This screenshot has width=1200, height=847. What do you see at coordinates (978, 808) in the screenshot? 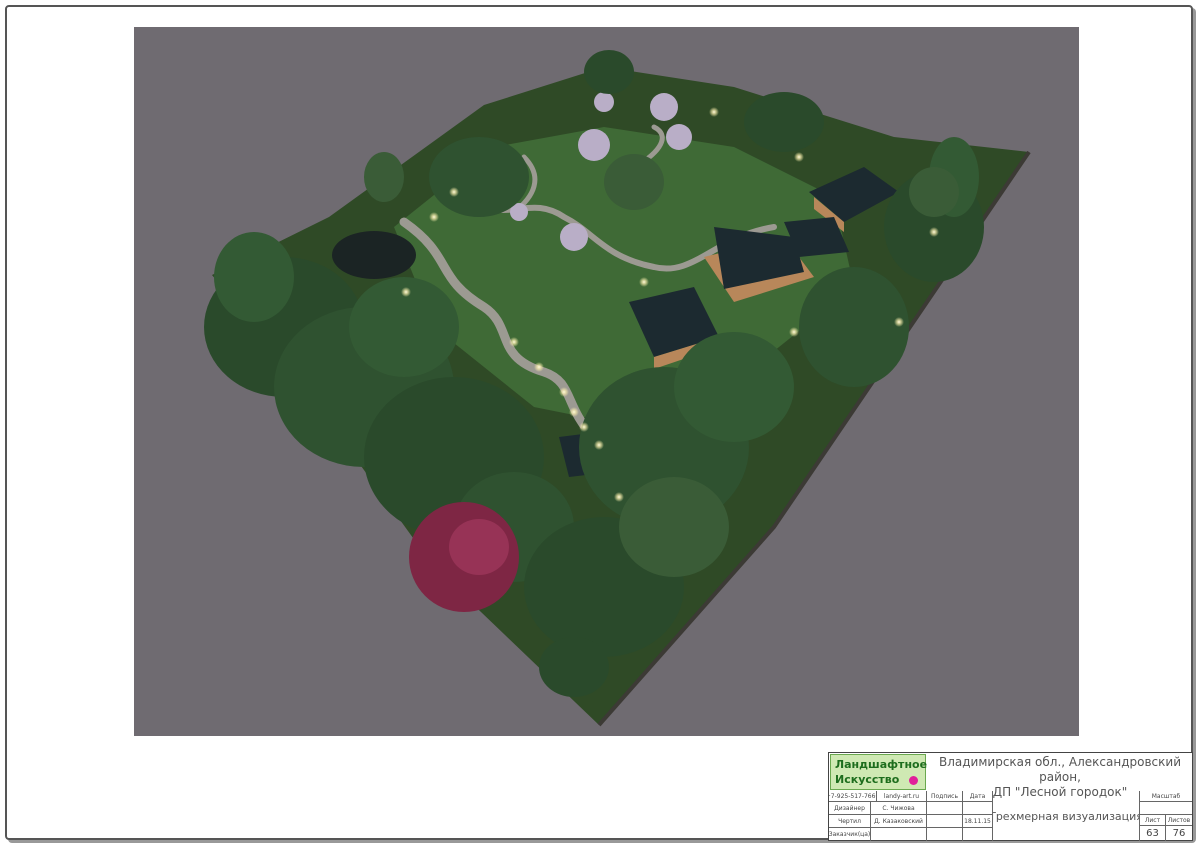
I see `designer-date` at bounding box center [978, 808].